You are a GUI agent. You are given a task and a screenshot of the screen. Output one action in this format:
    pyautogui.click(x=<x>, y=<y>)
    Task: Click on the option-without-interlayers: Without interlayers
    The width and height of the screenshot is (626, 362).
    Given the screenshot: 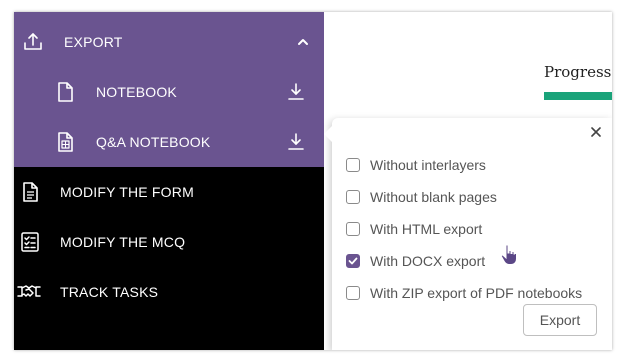 What is the action you would take?
    pyautogui.click(x=416, y=165)
    